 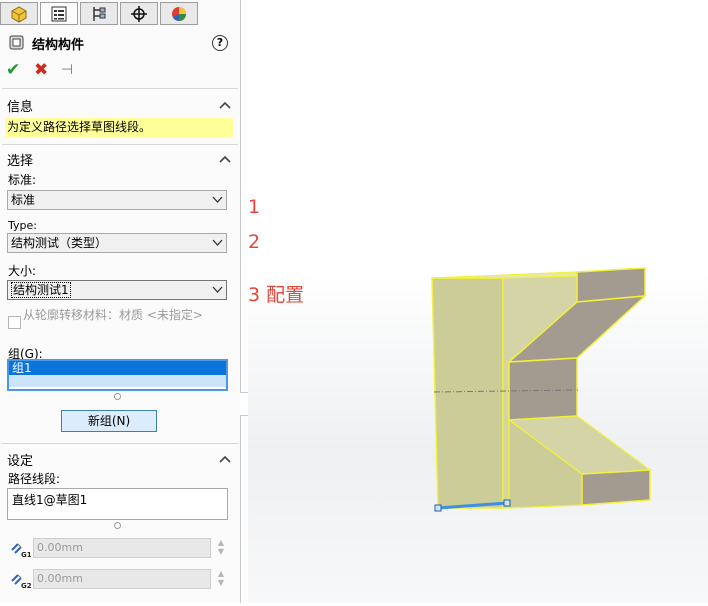 I want to click on group-list: 组1, so click(x=117, y=375).